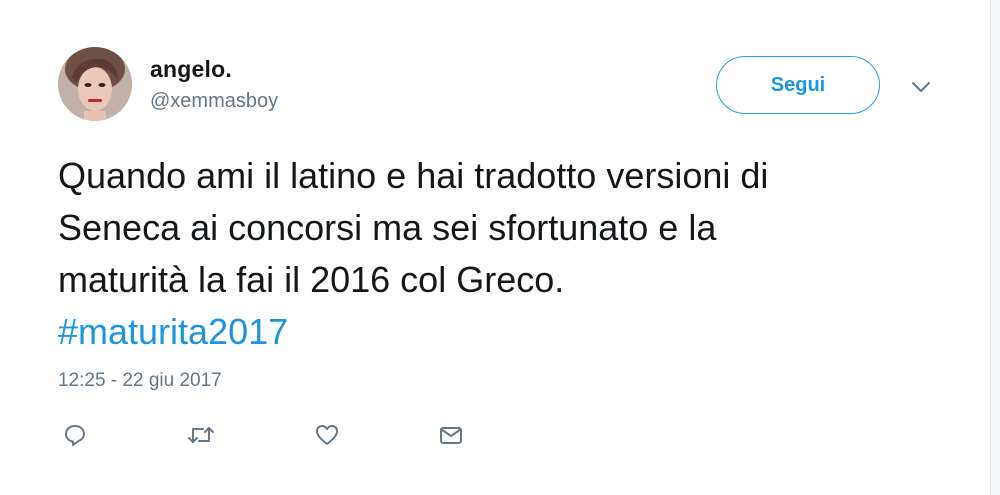 The height and width of the screenshot is (495, 1000). I want to click on author-handle: @xemmasboy, so click(214, 101).